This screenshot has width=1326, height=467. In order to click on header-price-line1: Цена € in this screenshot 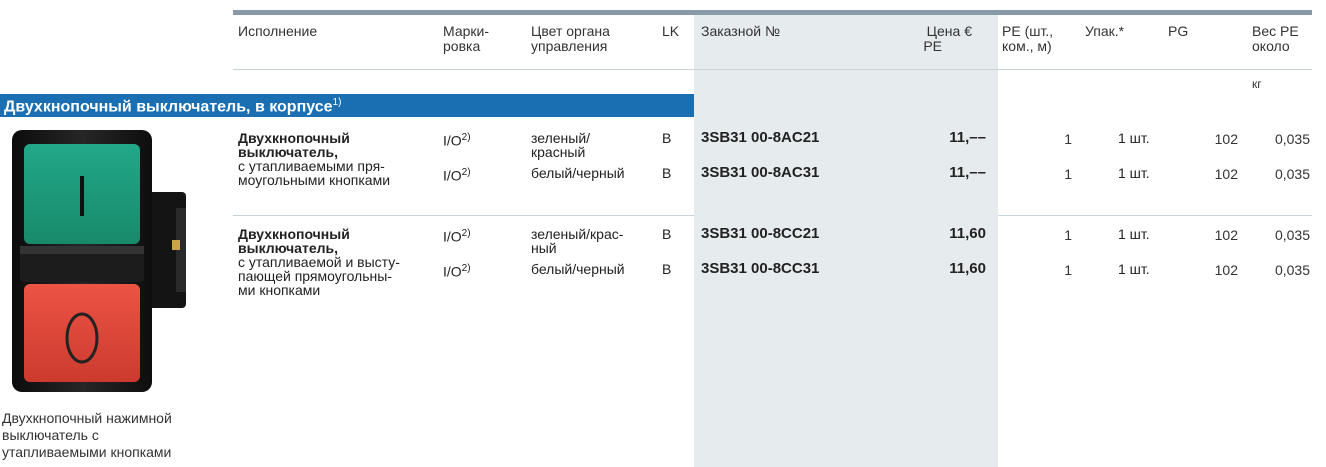, I will do `click(949, 31)`.